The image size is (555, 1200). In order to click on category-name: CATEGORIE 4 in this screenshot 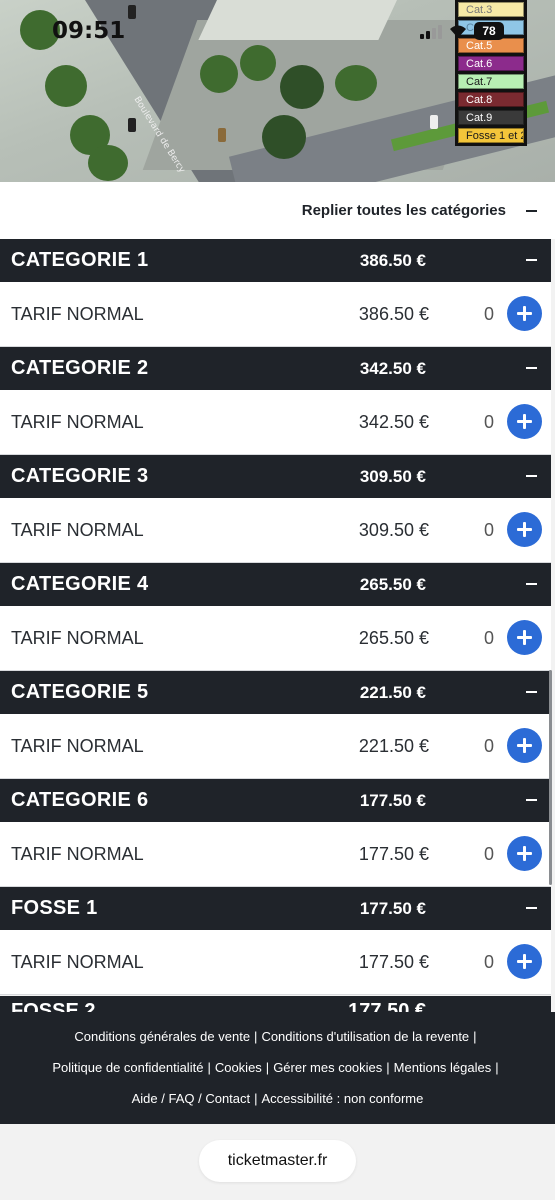, I will do `click(80, 584)`.